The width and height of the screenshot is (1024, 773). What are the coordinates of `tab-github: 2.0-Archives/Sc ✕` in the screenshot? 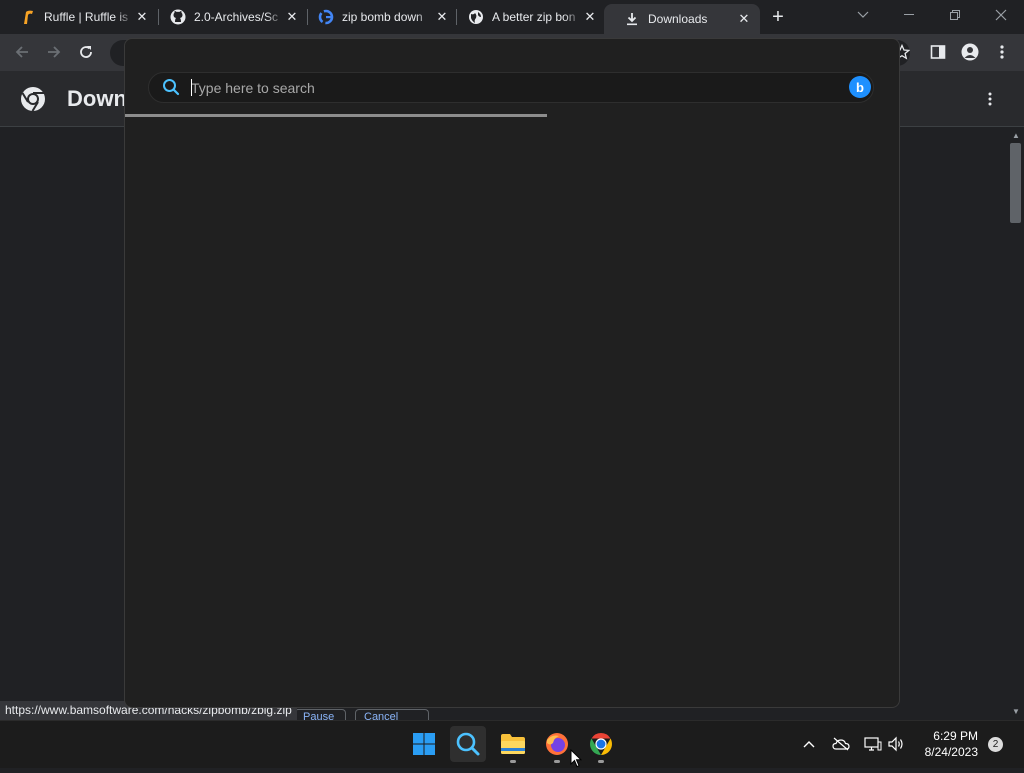 It's located at (229, 17).